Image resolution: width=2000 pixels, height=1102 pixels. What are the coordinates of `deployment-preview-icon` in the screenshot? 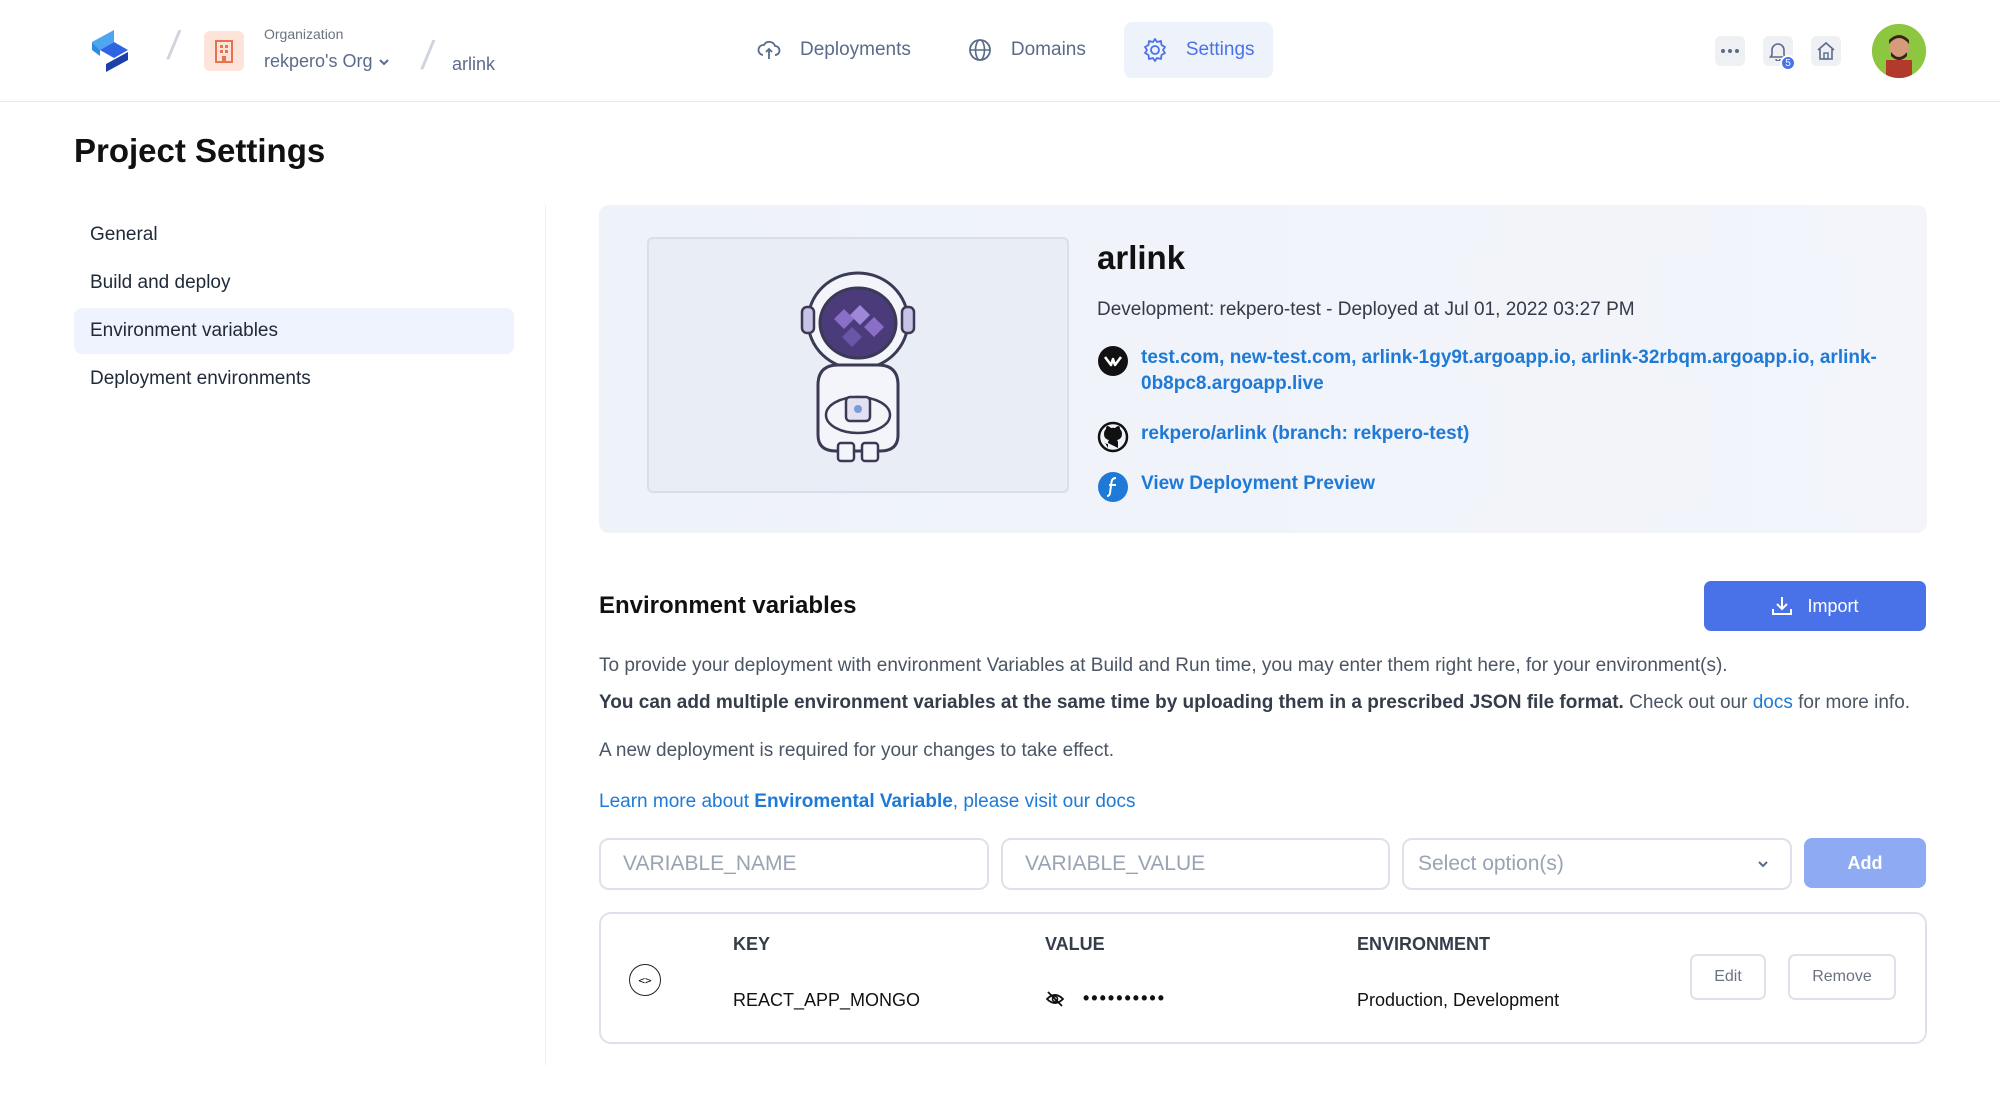 It's located at (1113, 487).